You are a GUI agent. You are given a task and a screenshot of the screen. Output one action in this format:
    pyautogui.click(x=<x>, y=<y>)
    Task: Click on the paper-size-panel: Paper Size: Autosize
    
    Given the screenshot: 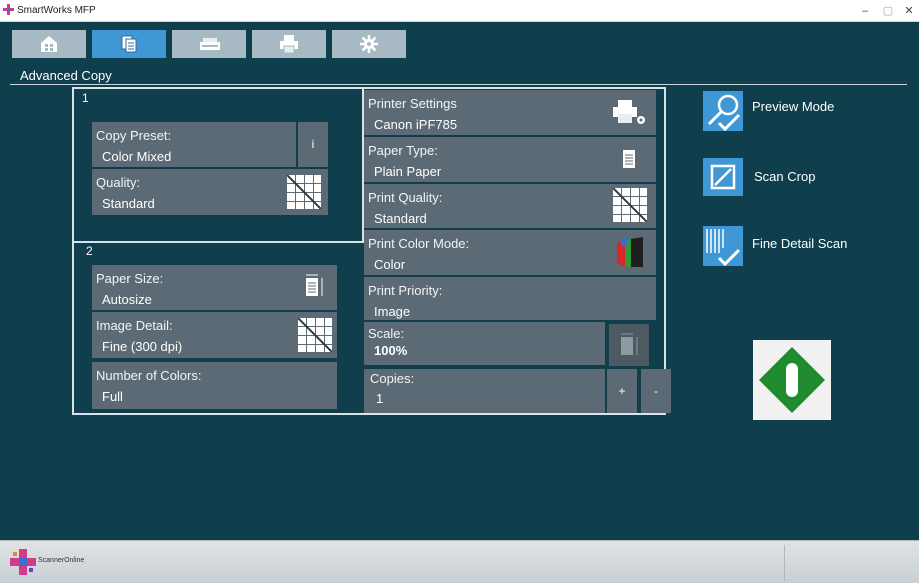 What is the action you would take?
    pyautogui.click(x=214, y=287)
    